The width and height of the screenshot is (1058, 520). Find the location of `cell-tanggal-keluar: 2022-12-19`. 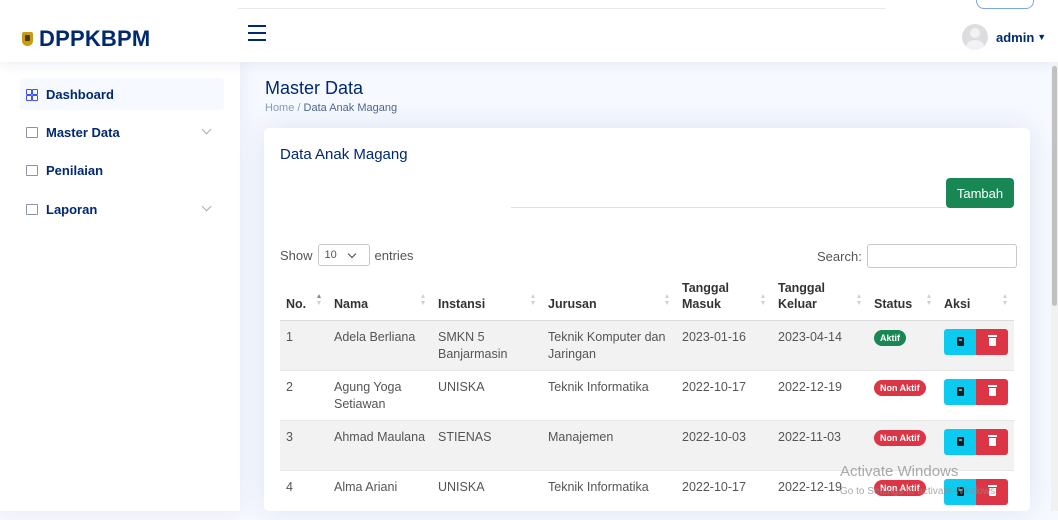

cell-tanggal-keluar: 2022-12-19 is located at coordinates (820, 394).